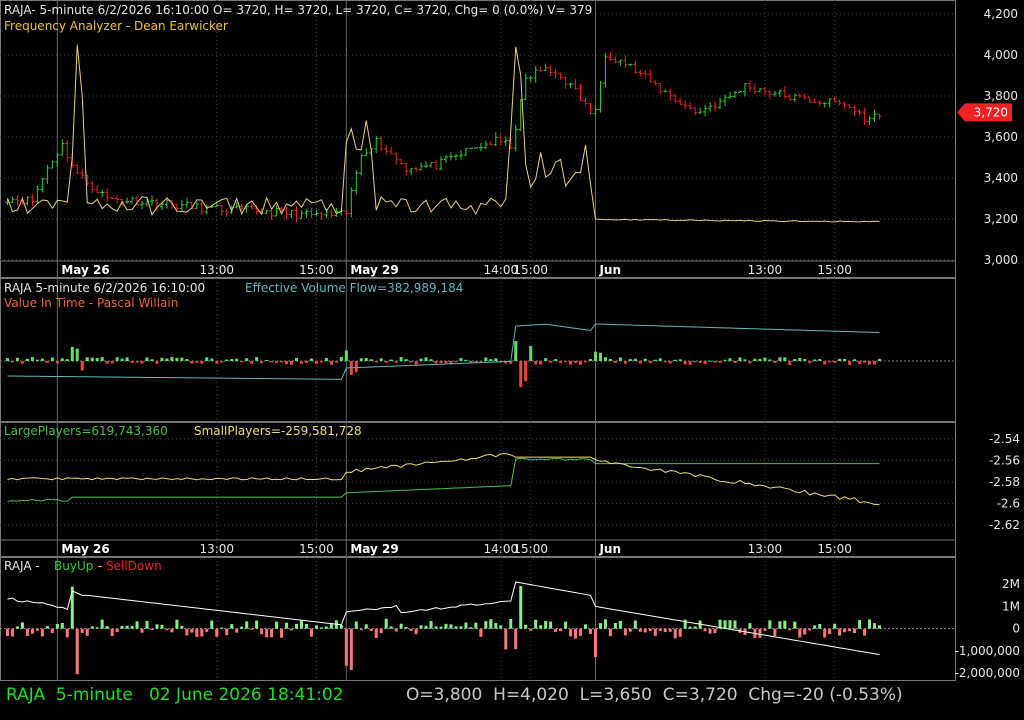 The height and width of the screenshot is (720, 1024). What do you see at coordinates (85, 270) in the screenshot?
I see `date-label: May 26` at bounding box center [85, 270].